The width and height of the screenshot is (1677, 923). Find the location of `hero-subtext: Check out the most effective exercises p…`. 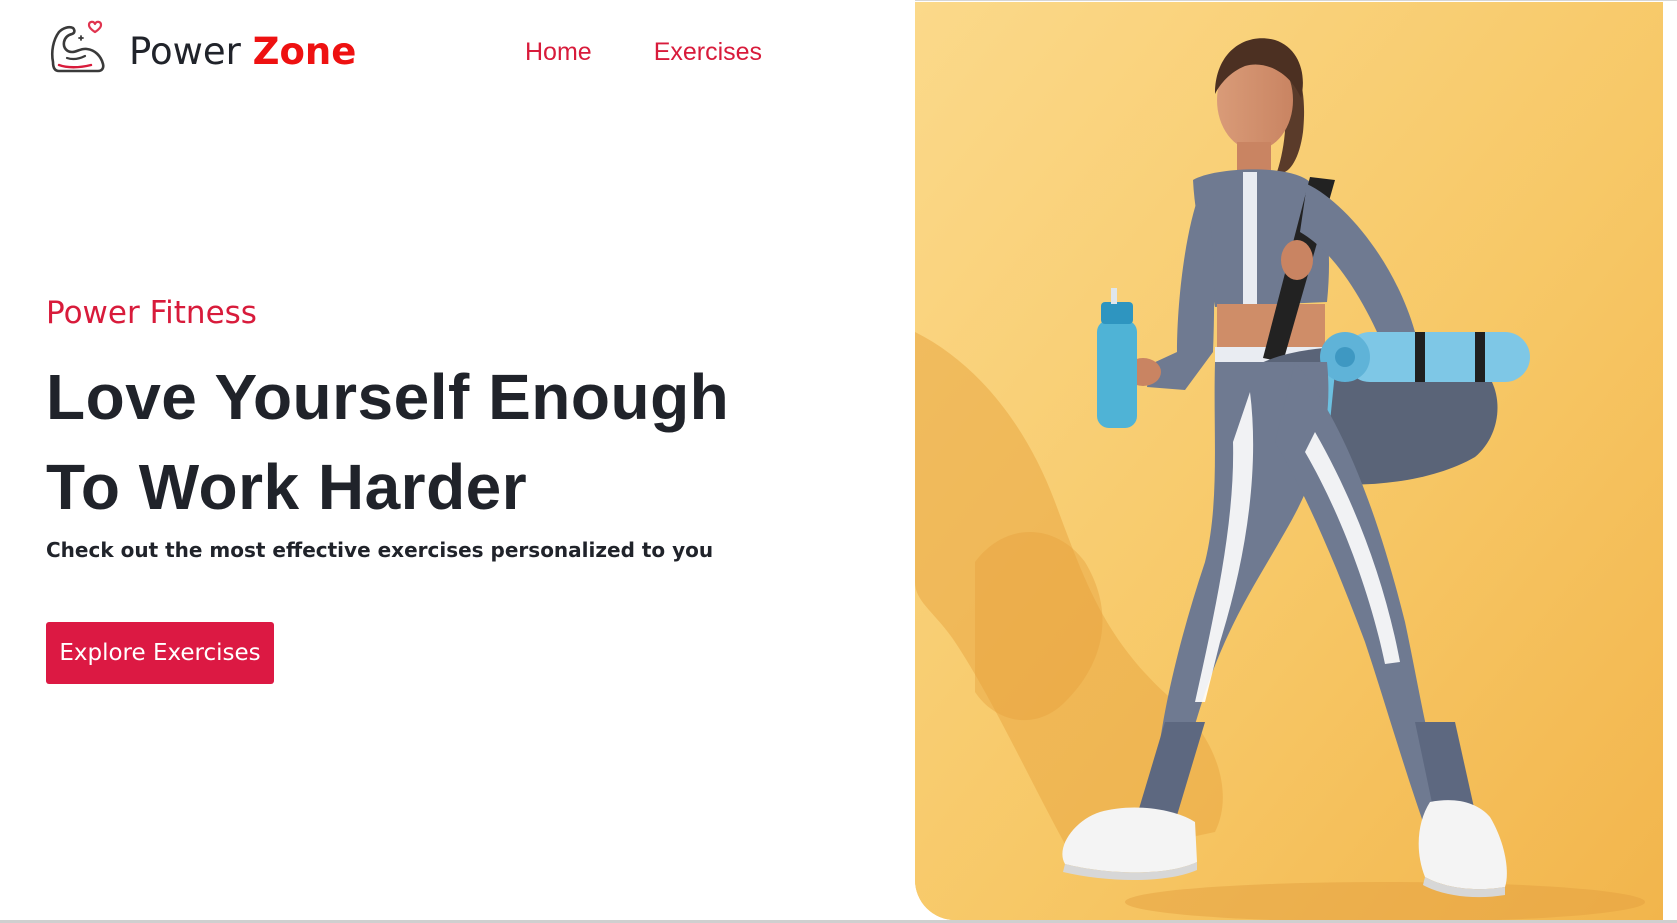

hero-subtext: Check out the most effective exercises p… is located at coordinates (380, 550).